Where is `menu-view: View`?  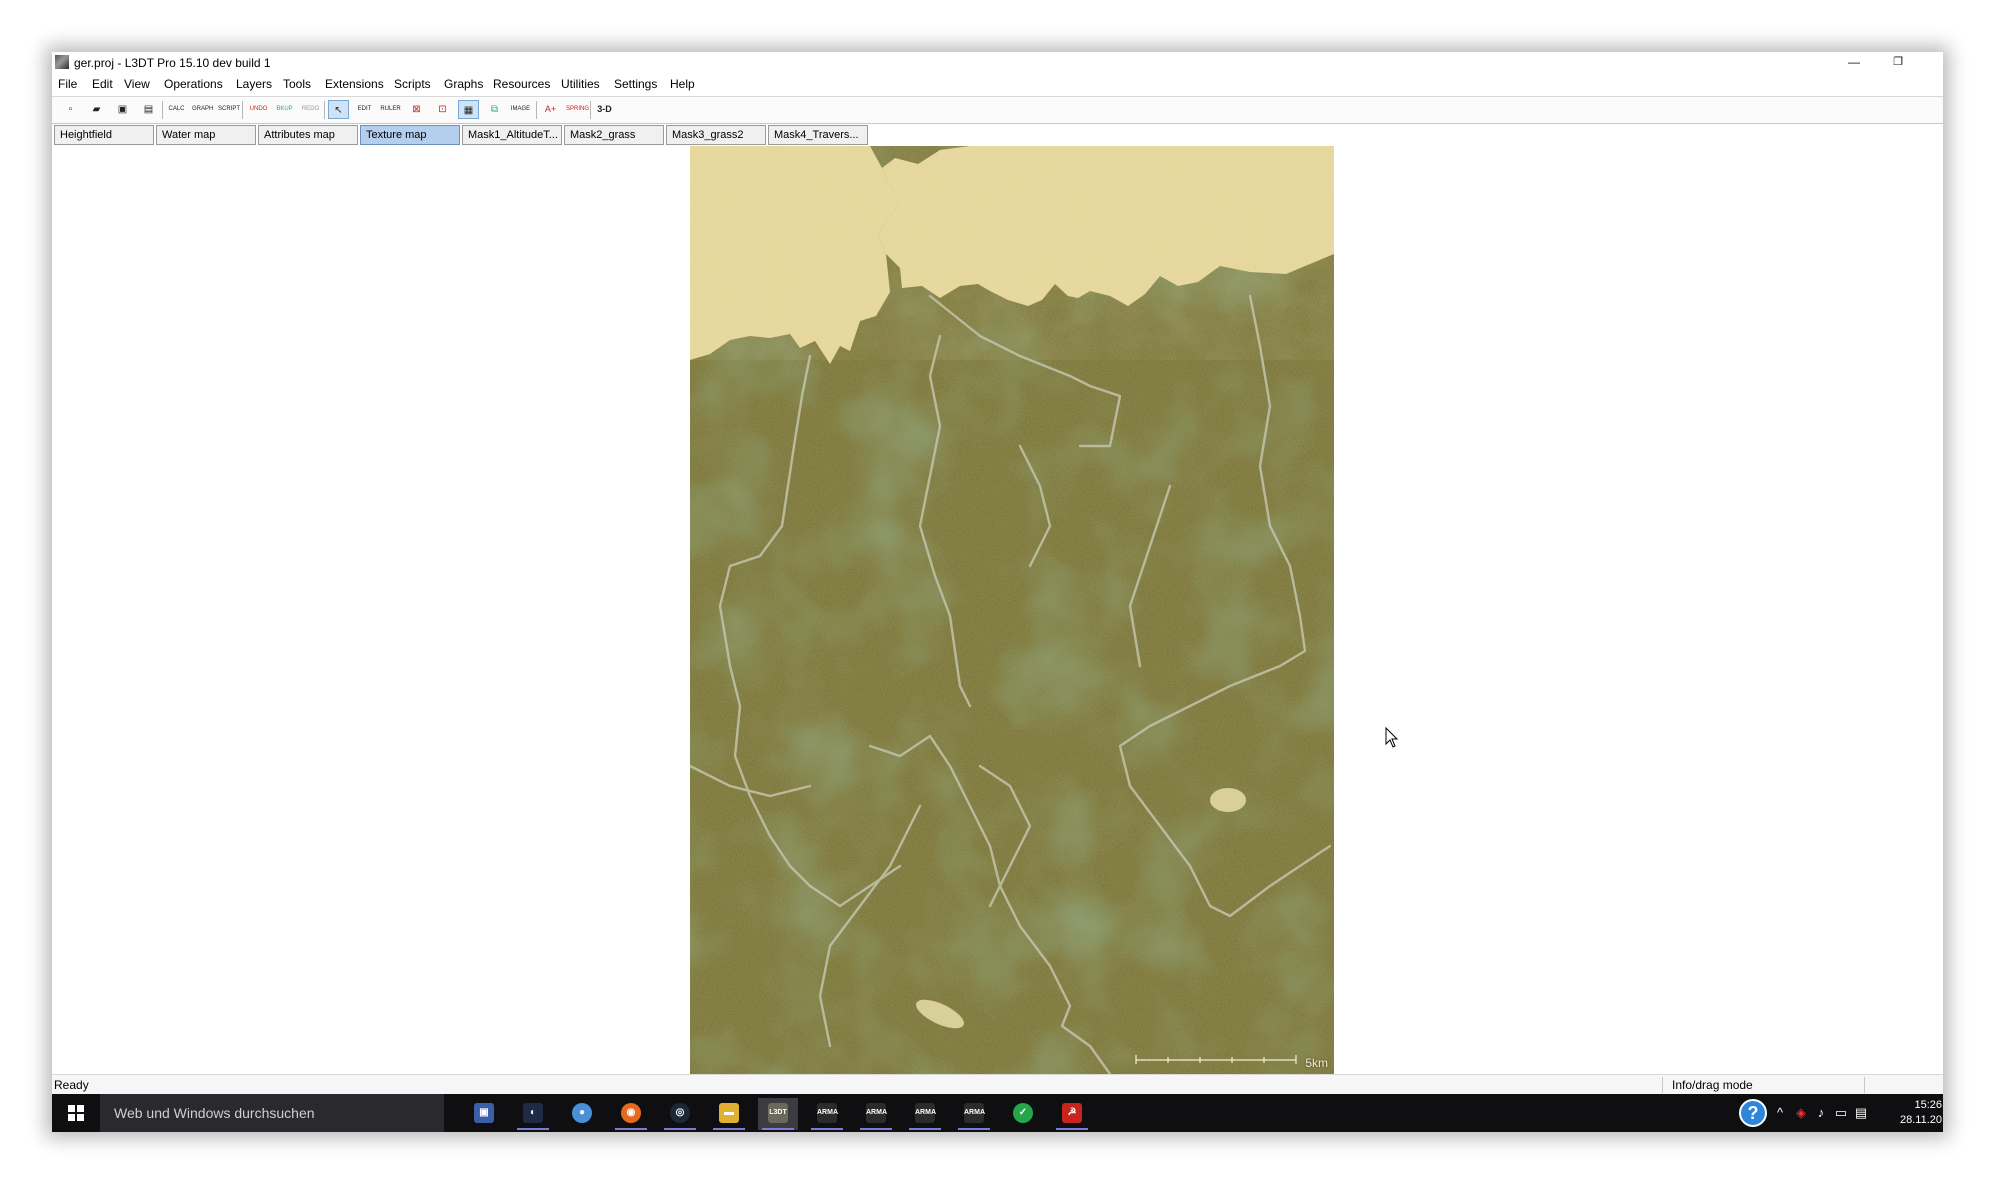 menu-view: View is located at coordinates (137, 84).